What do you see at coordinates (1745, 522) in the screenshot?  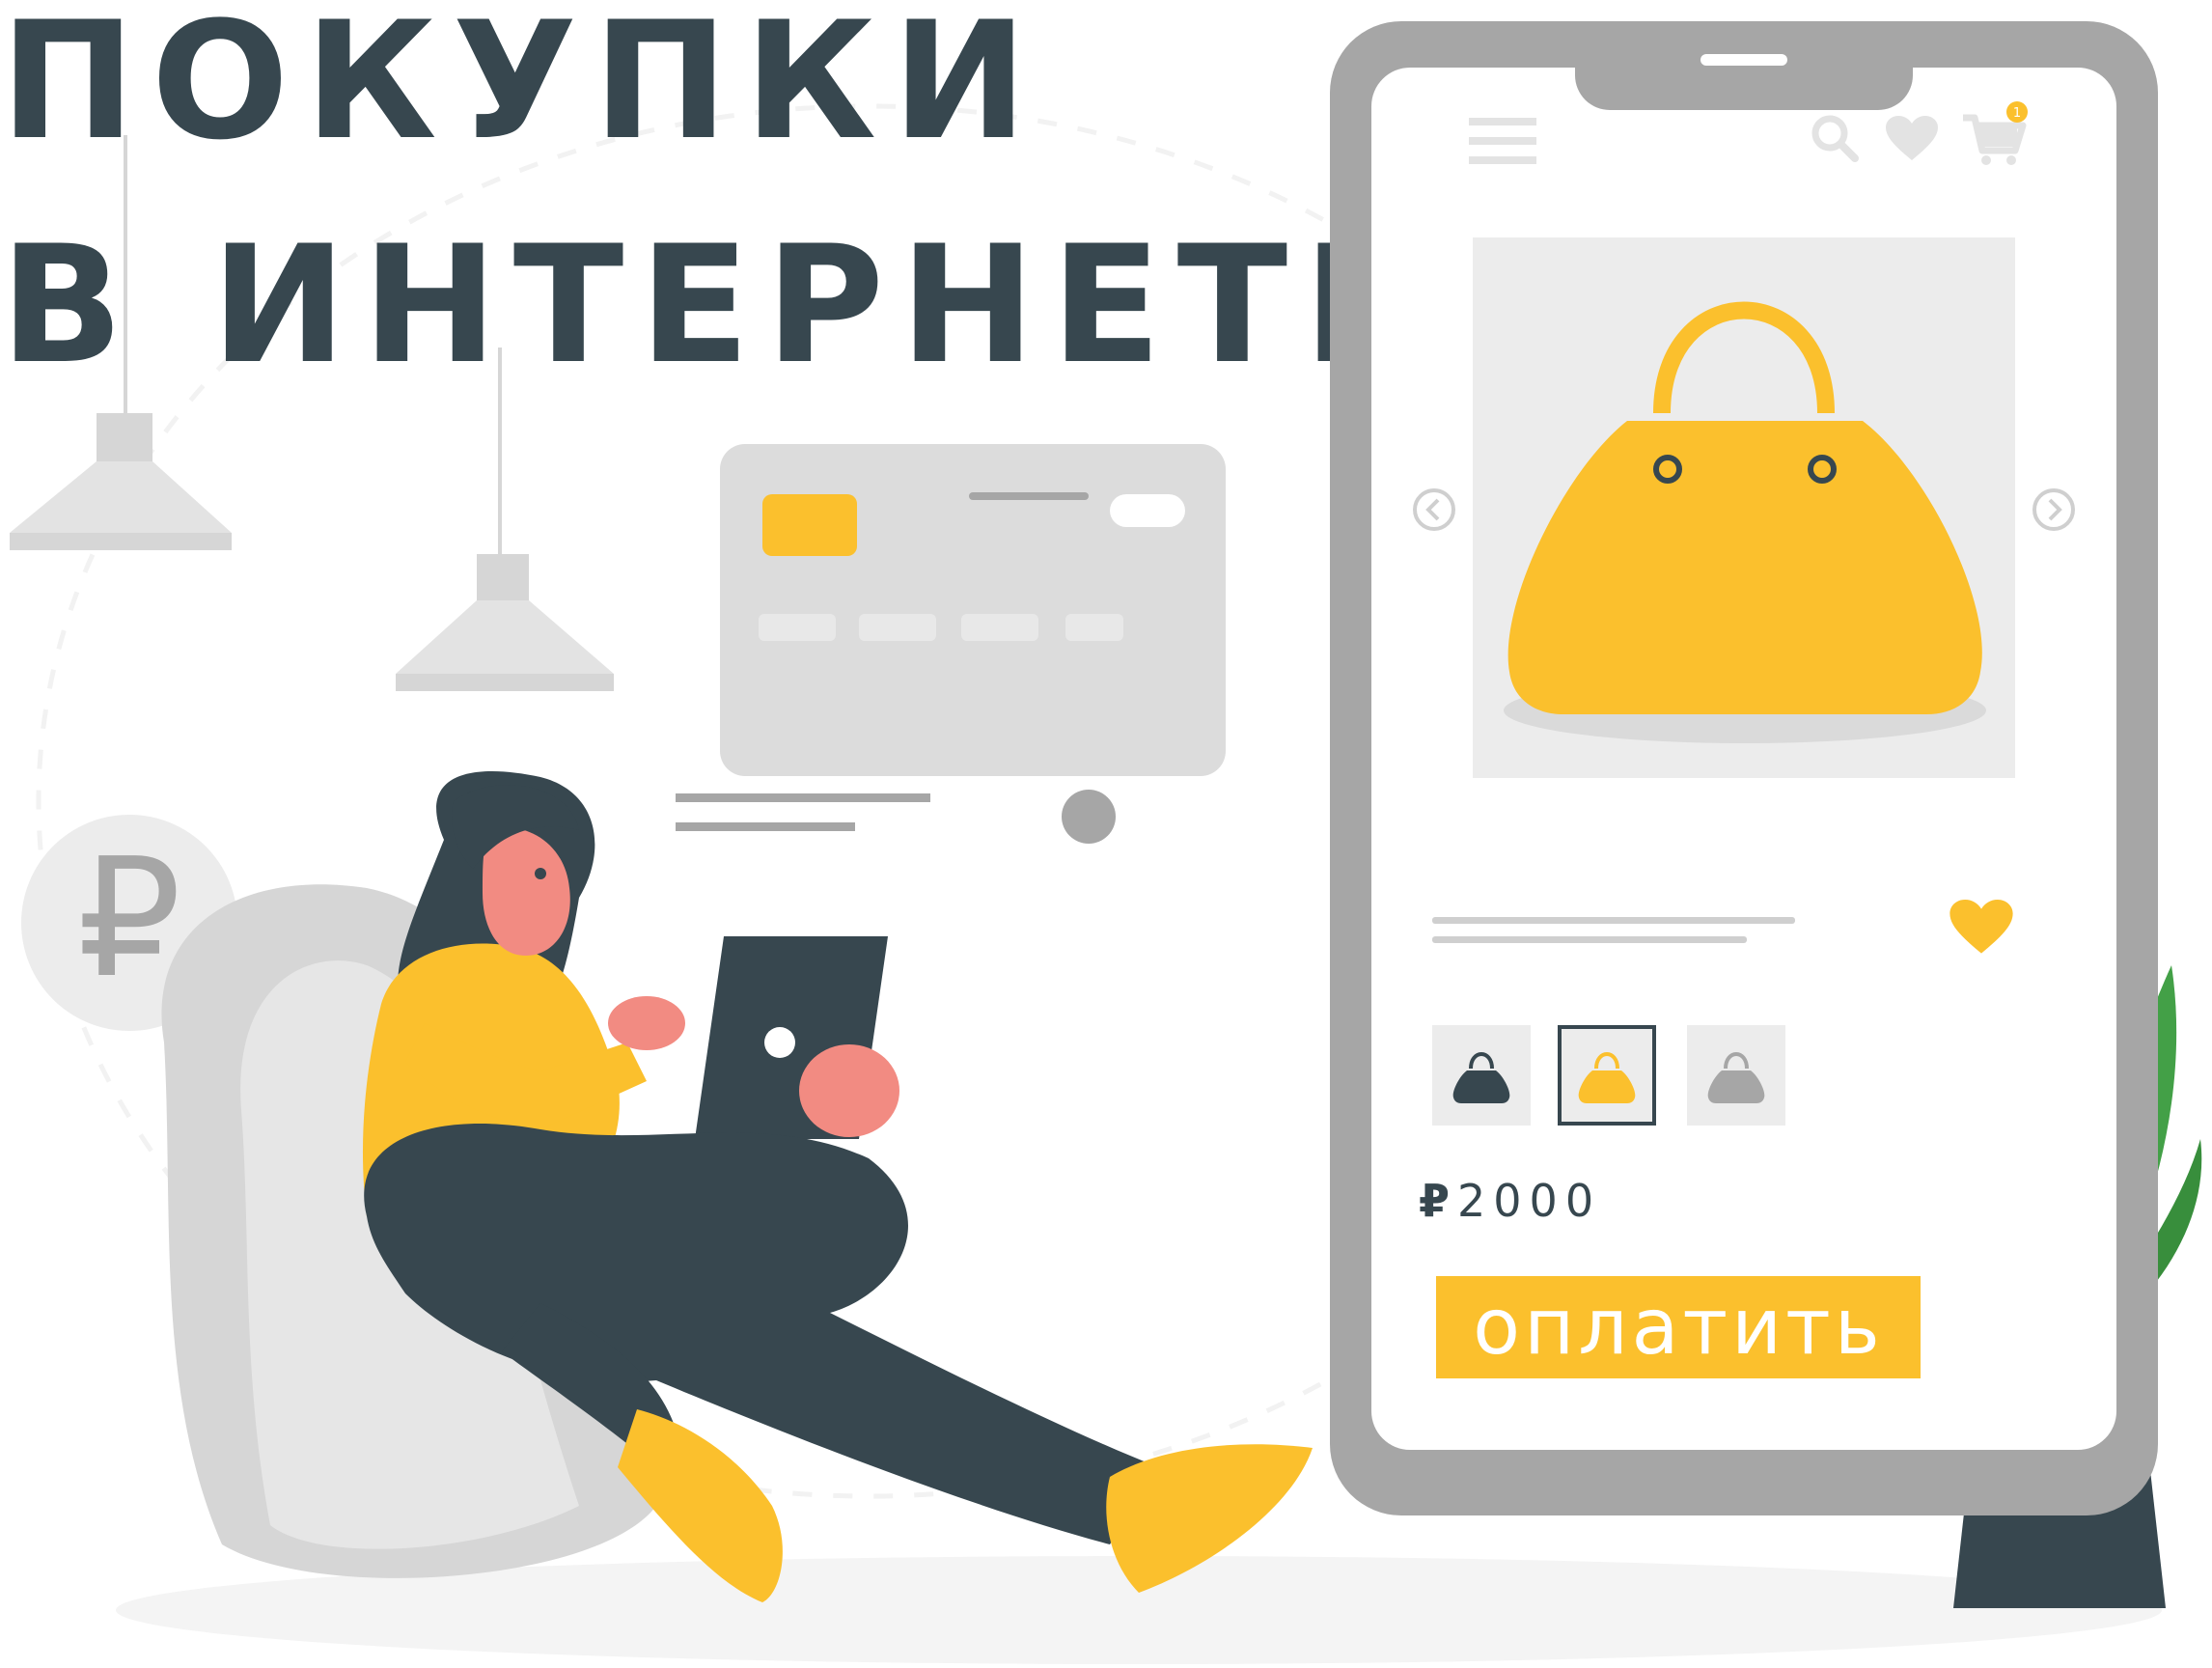 I see `yellow-handbag-image` at bounding box center [1745, 522].